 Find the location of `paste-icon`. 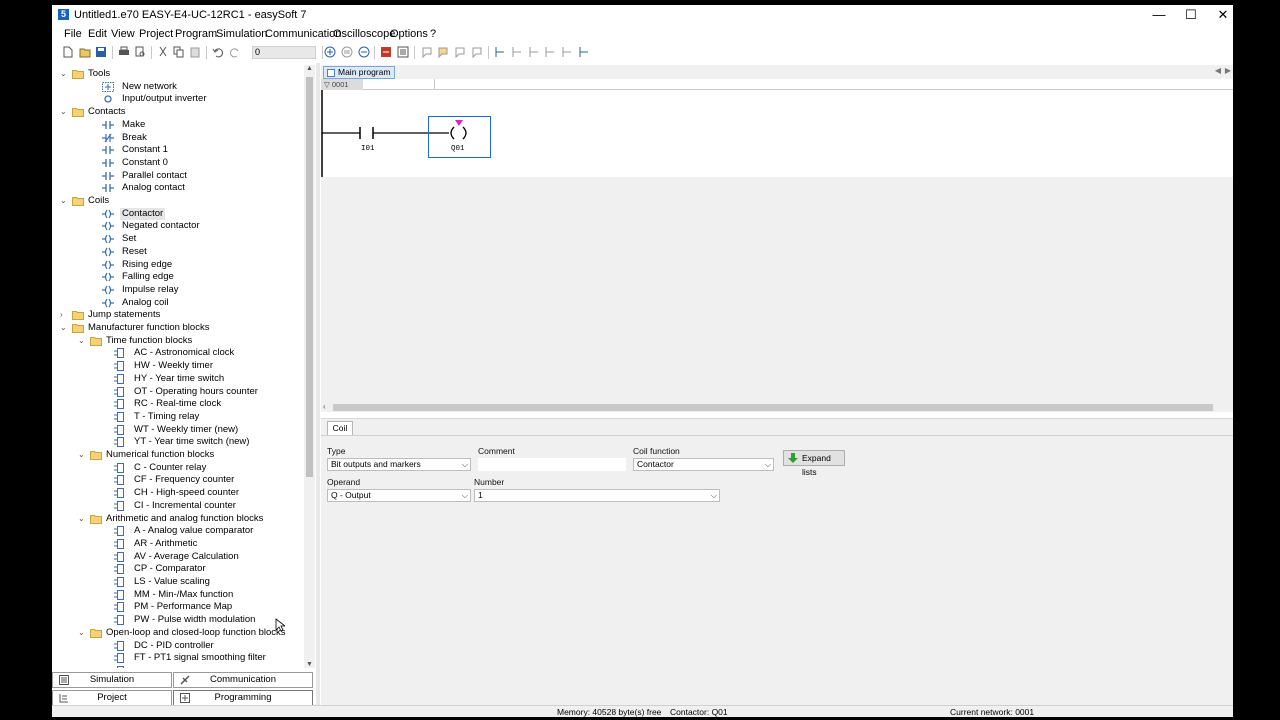

paste-icon is located at coordinates (195, 52).